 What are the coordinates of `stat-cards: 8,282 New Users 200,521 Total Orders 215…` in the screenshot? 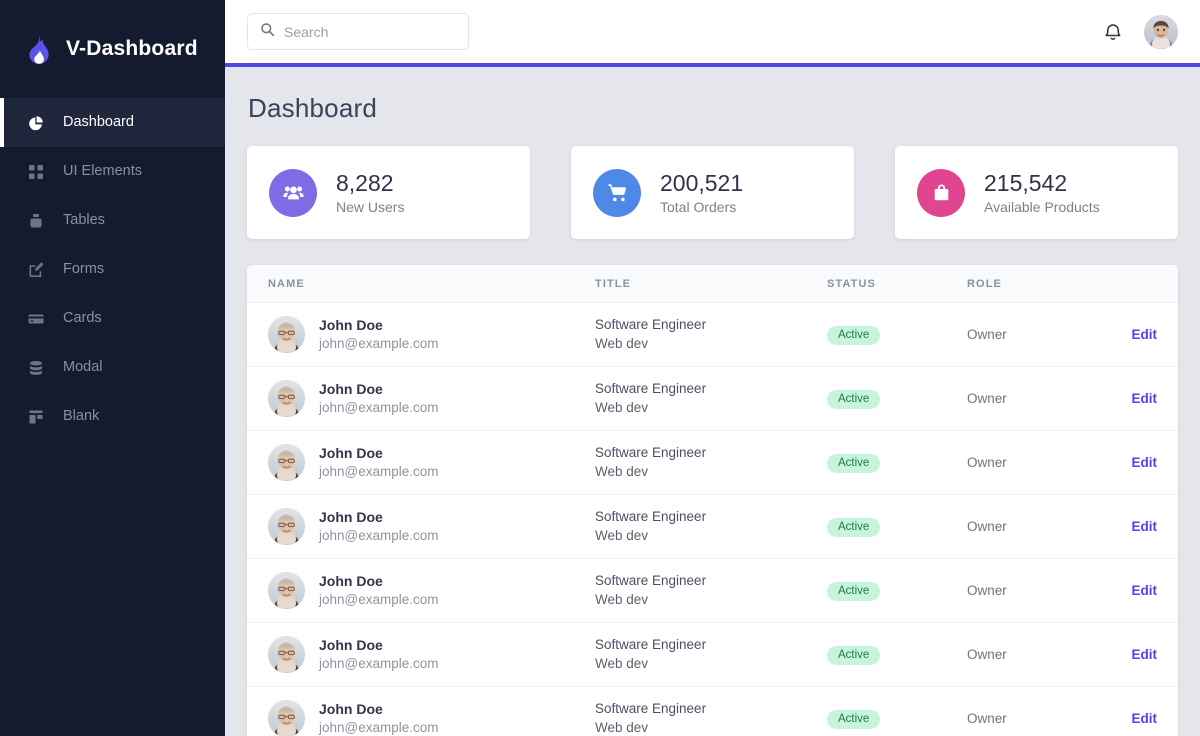 It's located at (712, 192).